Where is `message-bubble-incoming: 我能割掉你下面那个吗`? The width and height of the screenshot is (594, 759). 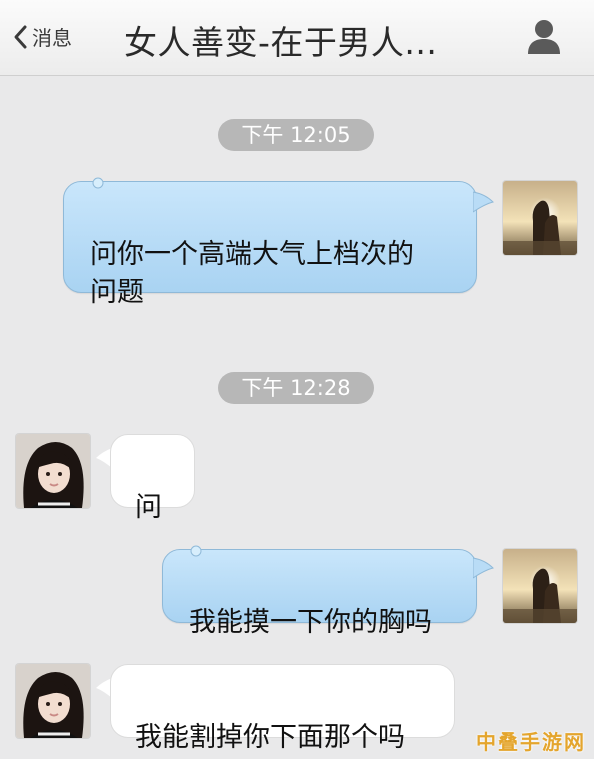 message-bubble-incoming: 我能割掉你下面那个吗 is located at coordinates (282, 708).